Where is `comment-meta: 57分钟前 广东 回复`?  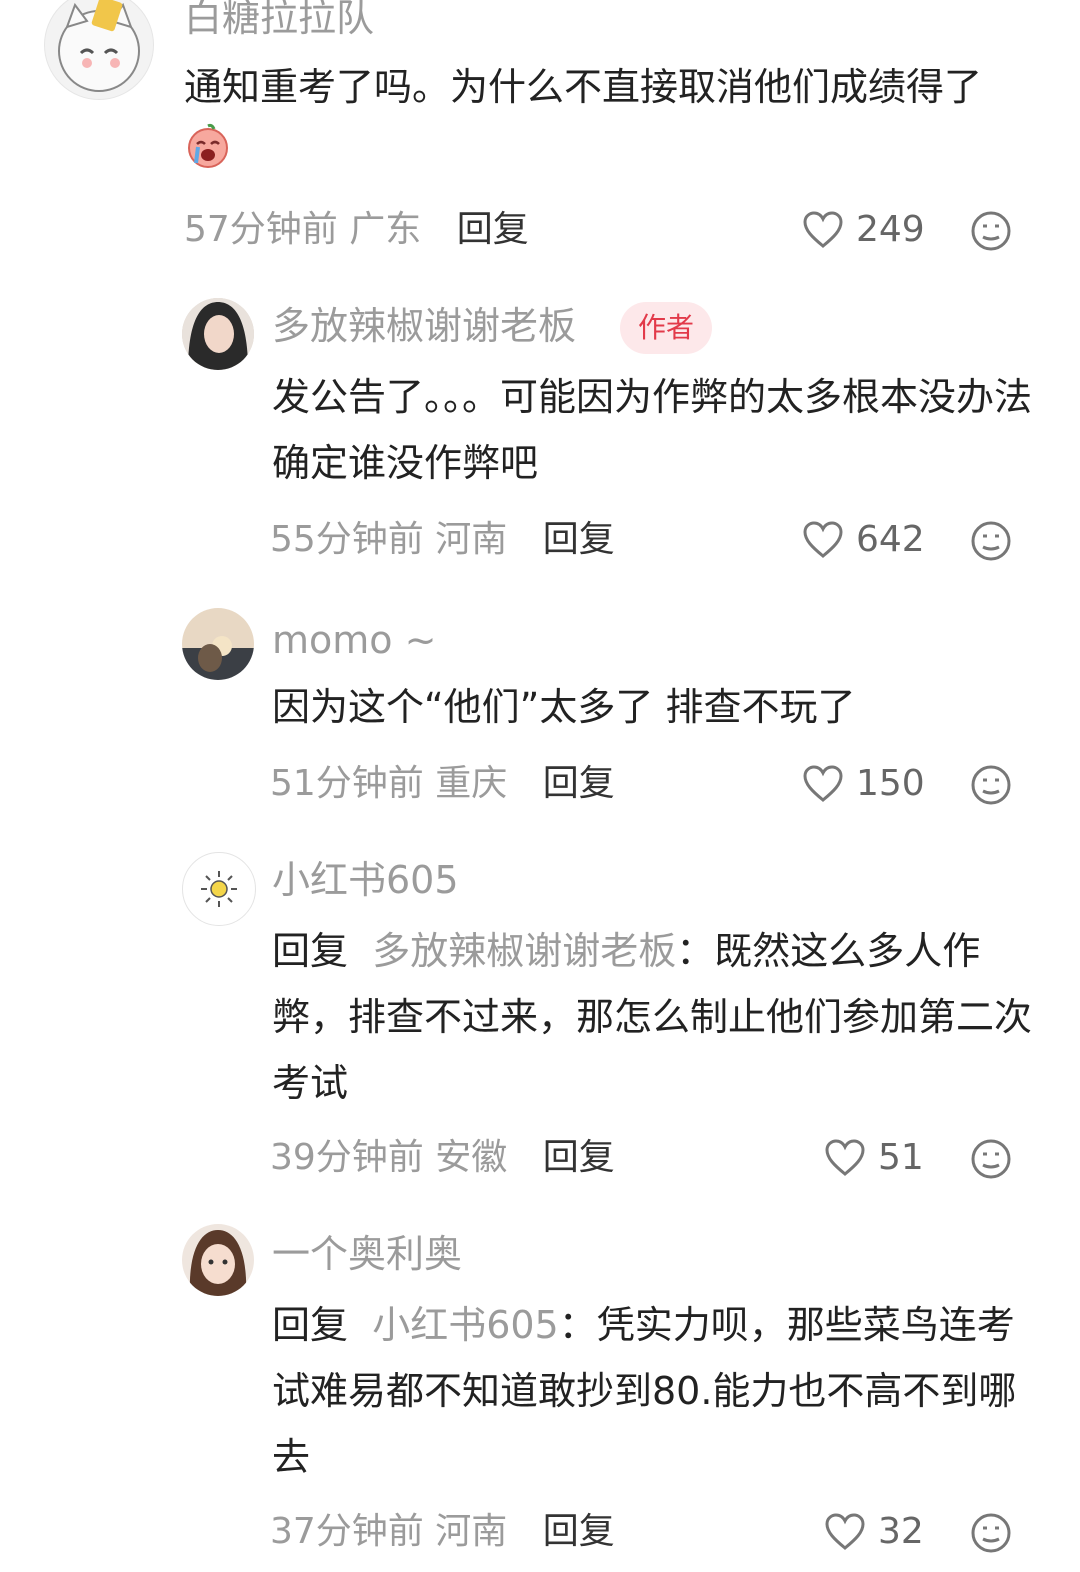 comment-meta: 57分钟前 广东 回复 is located at coordinates (356, 230).